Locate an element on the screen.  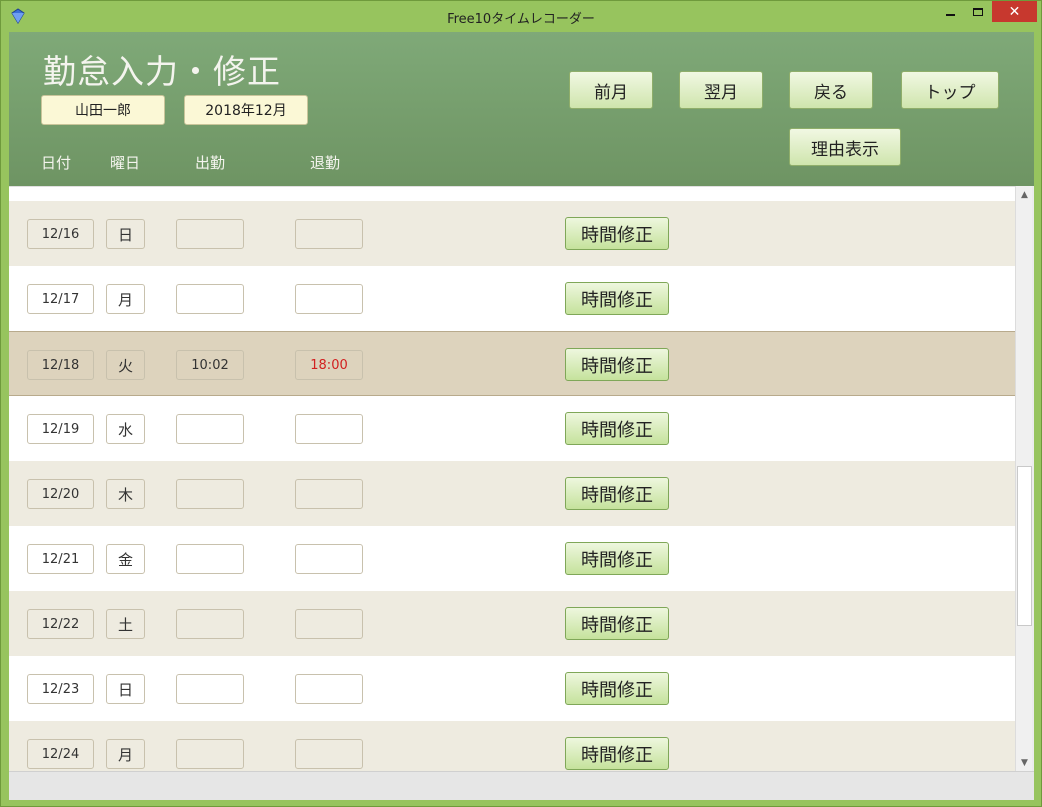
back-button: 戻る is located at coordinates (831, 90).